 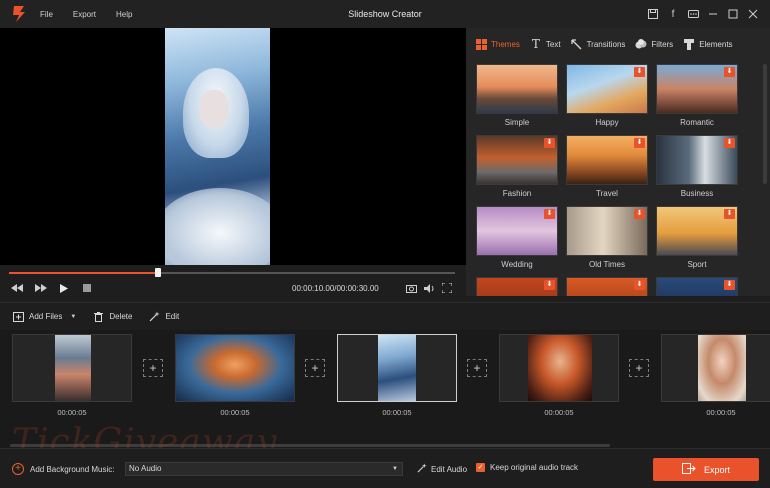 I want to click on stop-icon, so click(x=87, y=288).